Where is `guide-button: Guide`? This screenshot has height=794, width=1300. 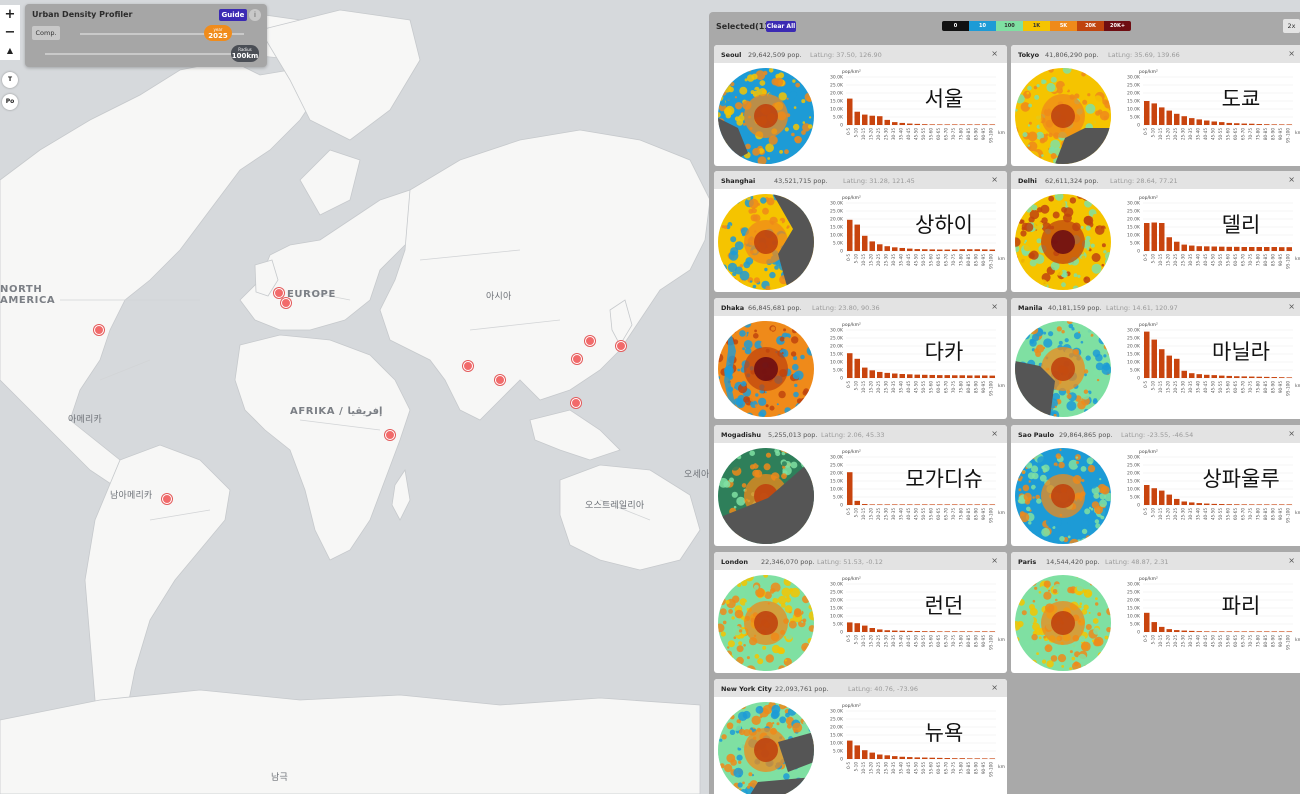 guide-button: Guide is located at coordinates (233, 15).